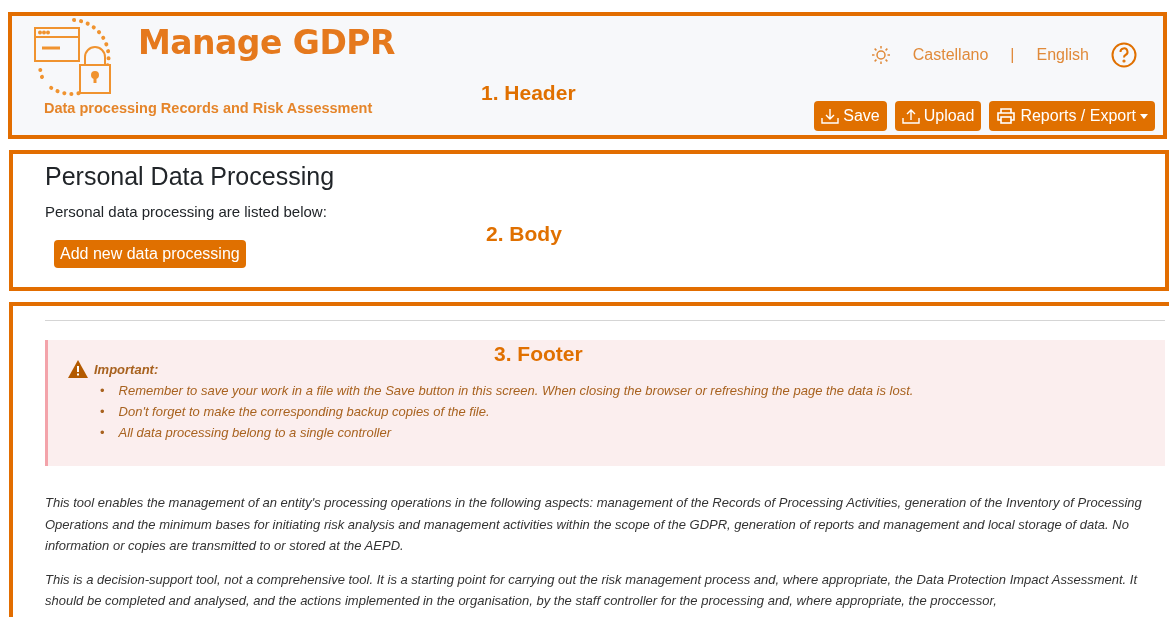 The height and width of the screenshot is (617, 1169). What do you see at coordinates (1124, 55) in the screenshot?
I see `help-icon` at bounding box center [1124, 55].